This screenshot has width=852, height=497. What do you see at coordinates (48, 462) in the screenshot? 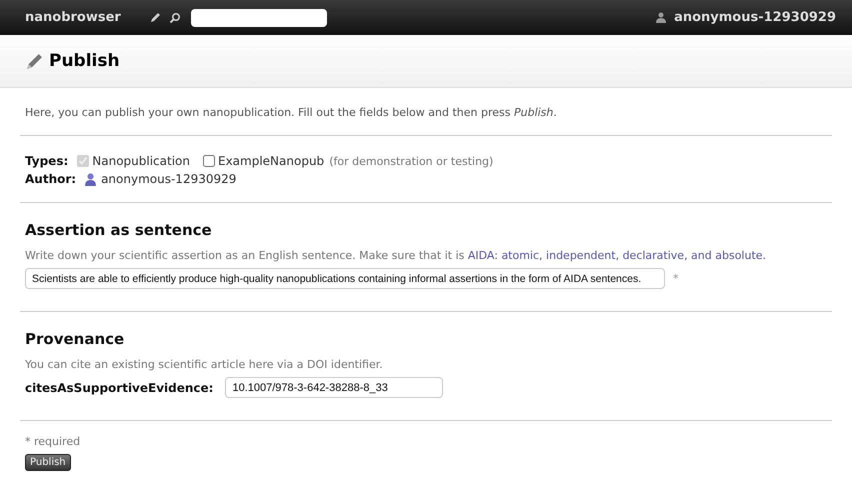
I see `publish-button: Publish` at bounding box center [48, 462].